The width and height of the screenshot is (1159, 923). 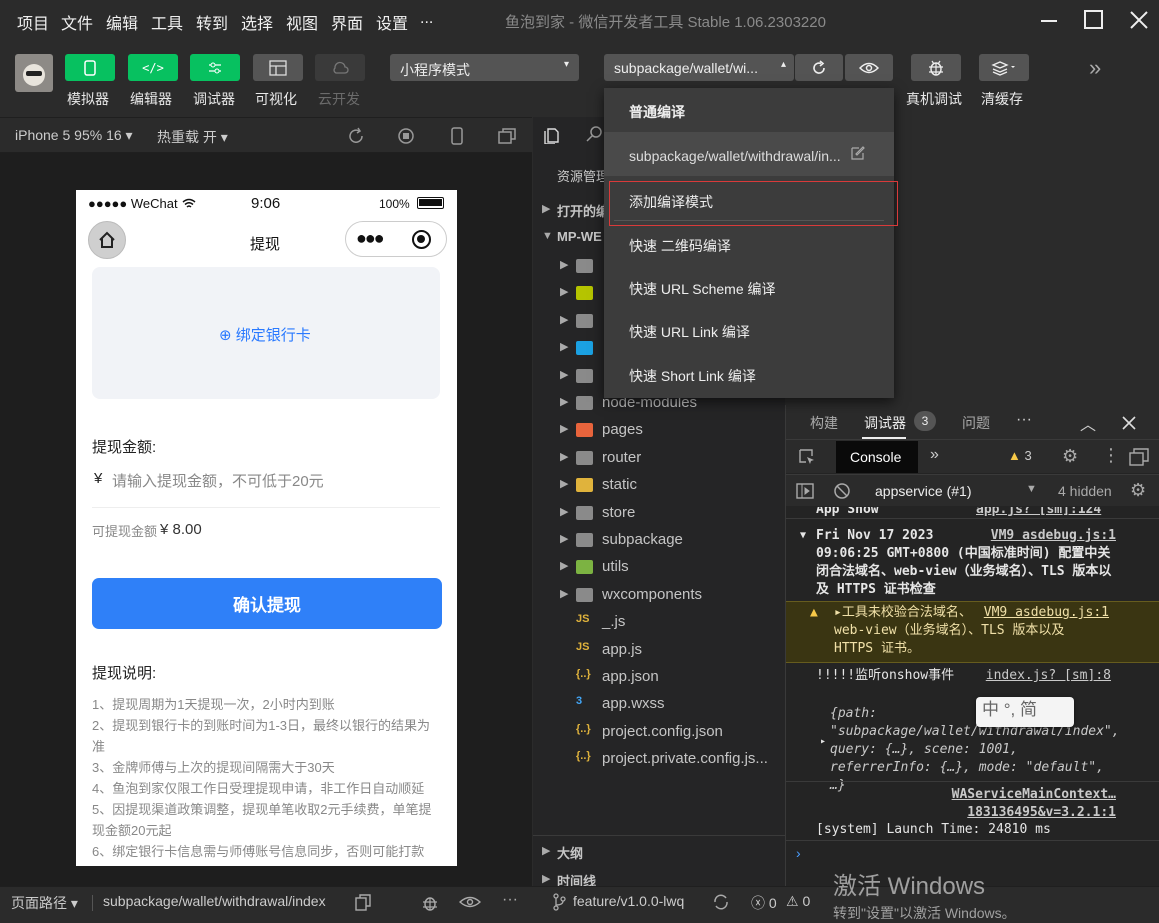 What do you see at coordinates (1129, 423) in the screenshot?
I see `close-icon` at bounding box center [1129, 423].